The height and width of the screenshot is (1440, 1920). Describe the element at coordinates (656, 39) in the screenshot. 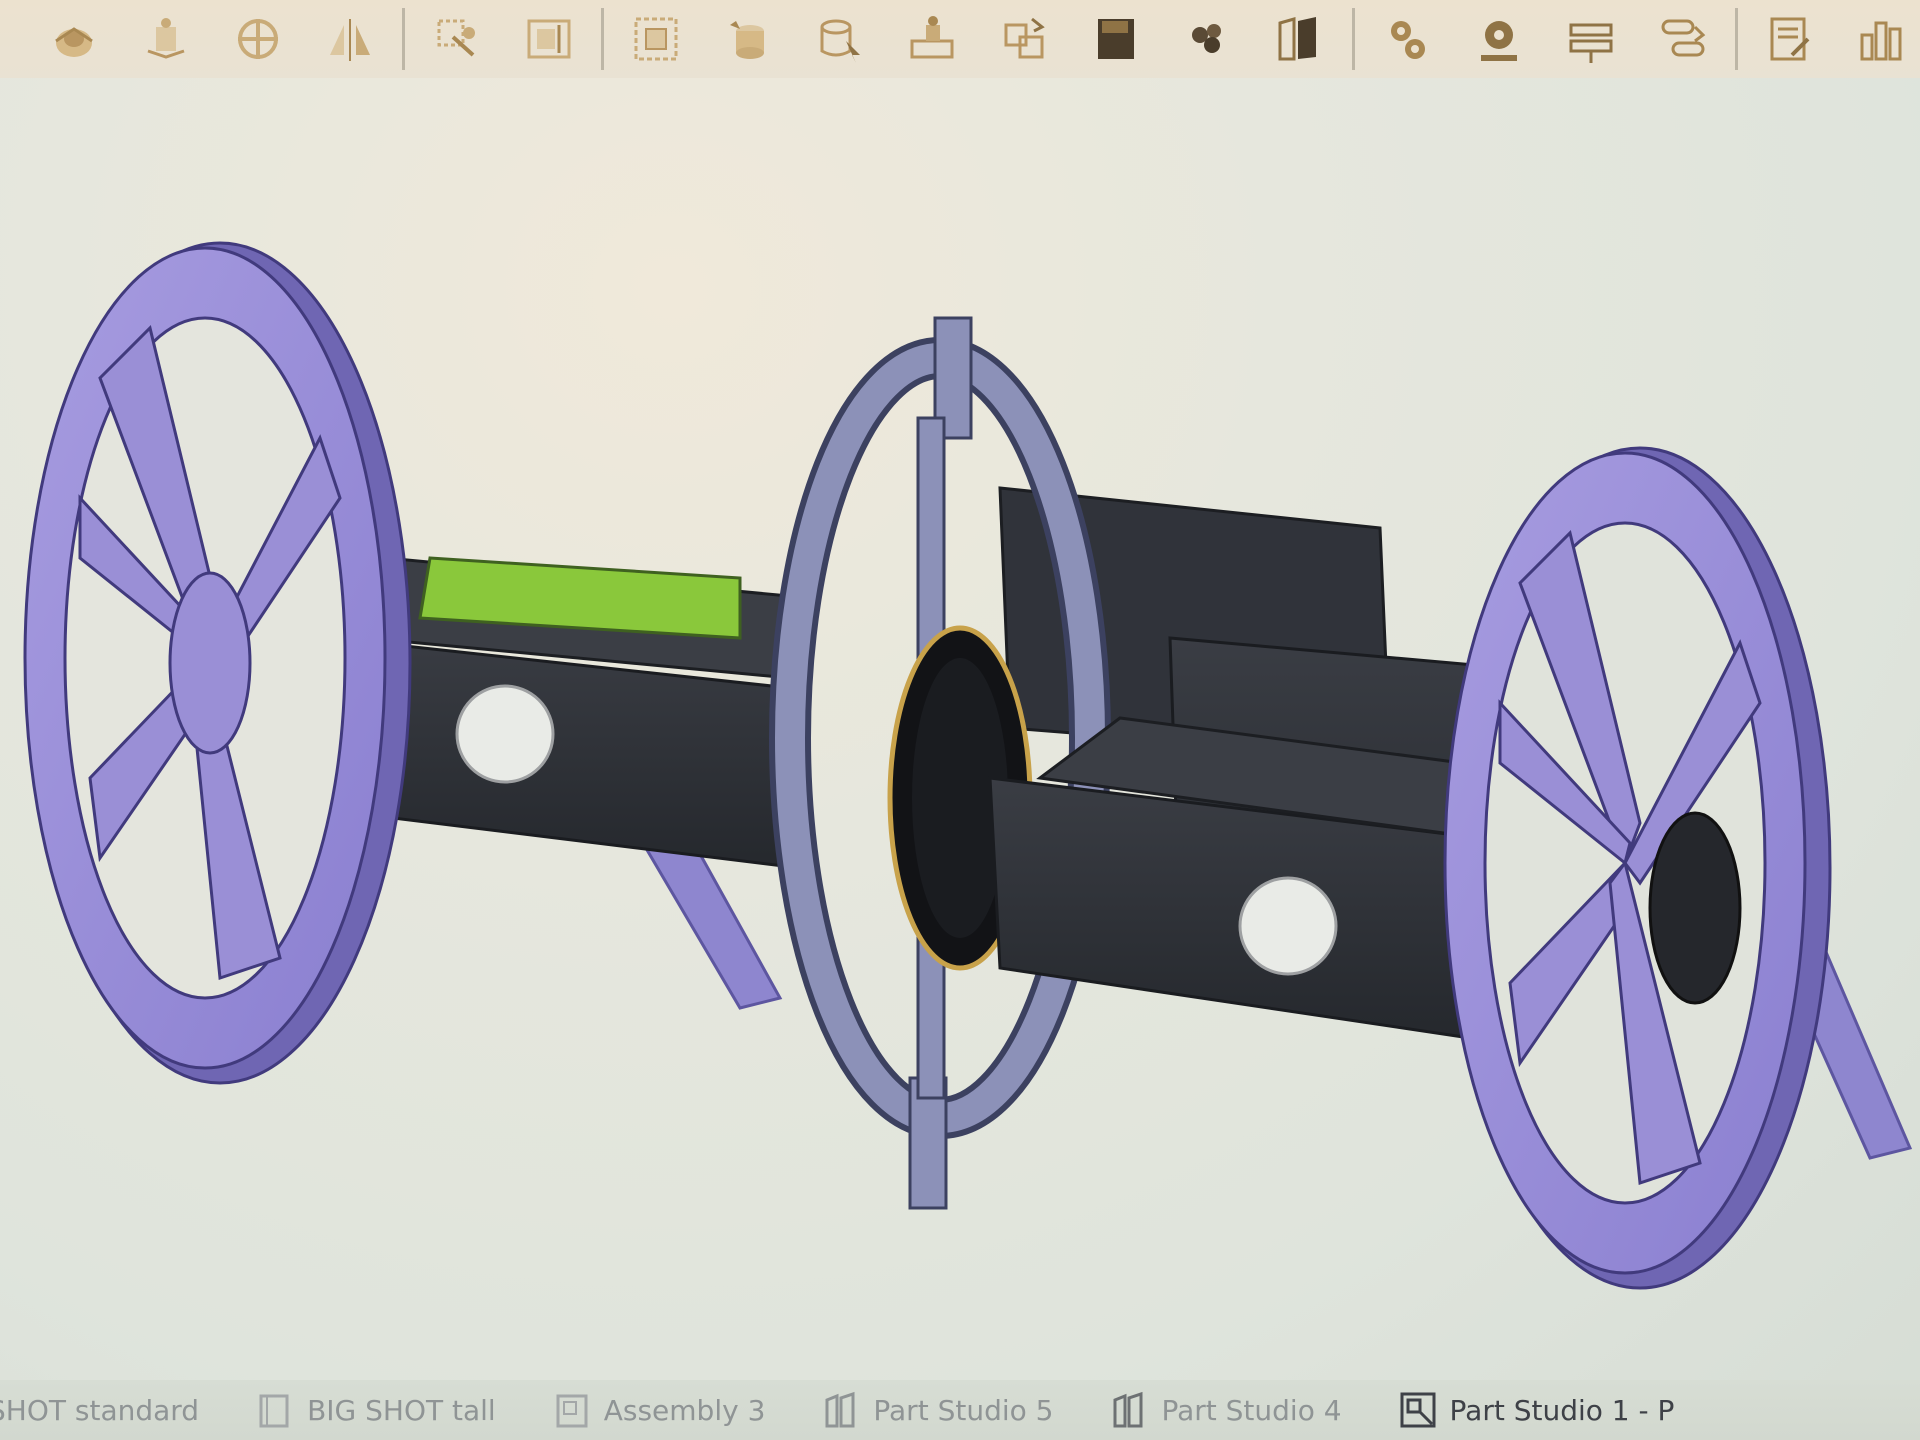

I see `pattern-icon` at that location.